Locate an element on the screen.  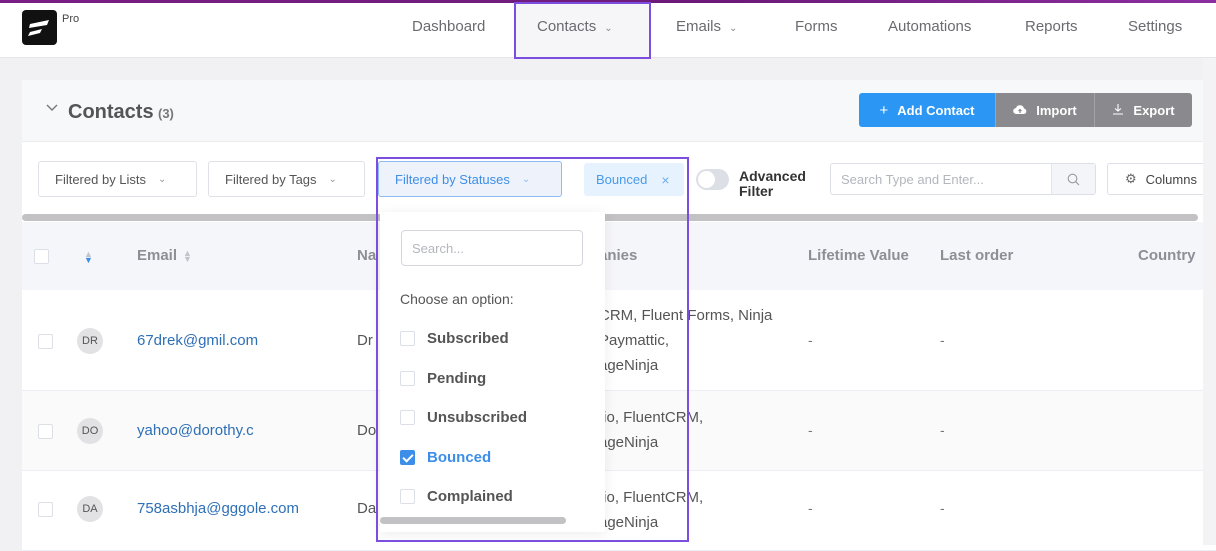
pro-badge: Pro is located at coordinates (71, 19).